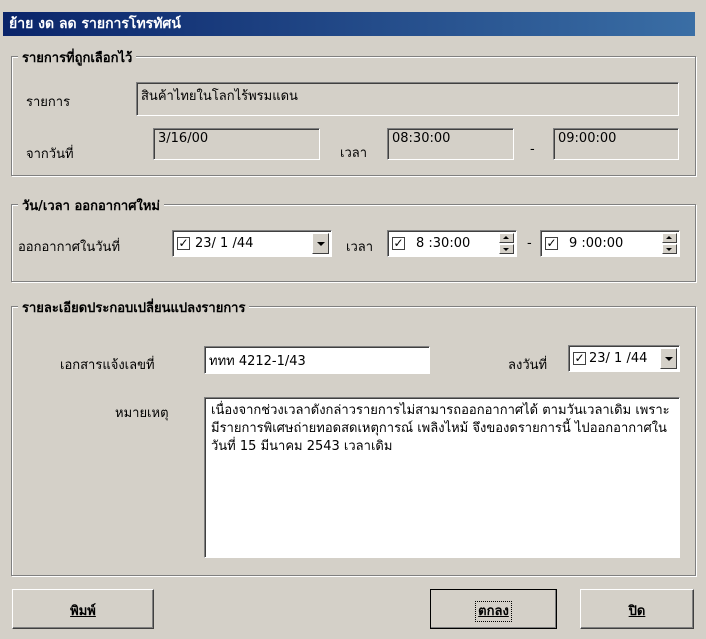  What do you see at coordinates (257, 361) in the screenshot?
I see `document-number-value: ททท 4212-1/43` at bounding box center [257, 361].